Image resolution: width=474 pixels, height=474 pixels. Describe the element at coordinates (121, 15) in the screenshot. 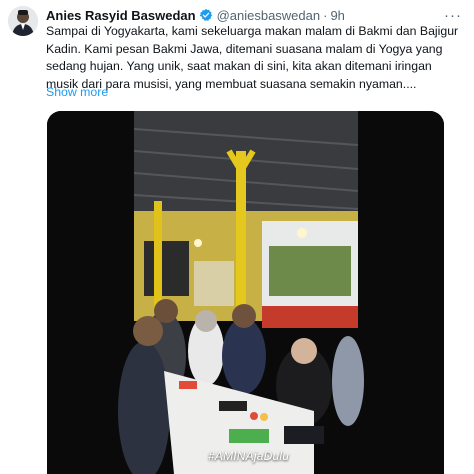

I see `author-display-name: Anies Rasyid Baswedan` at that location.